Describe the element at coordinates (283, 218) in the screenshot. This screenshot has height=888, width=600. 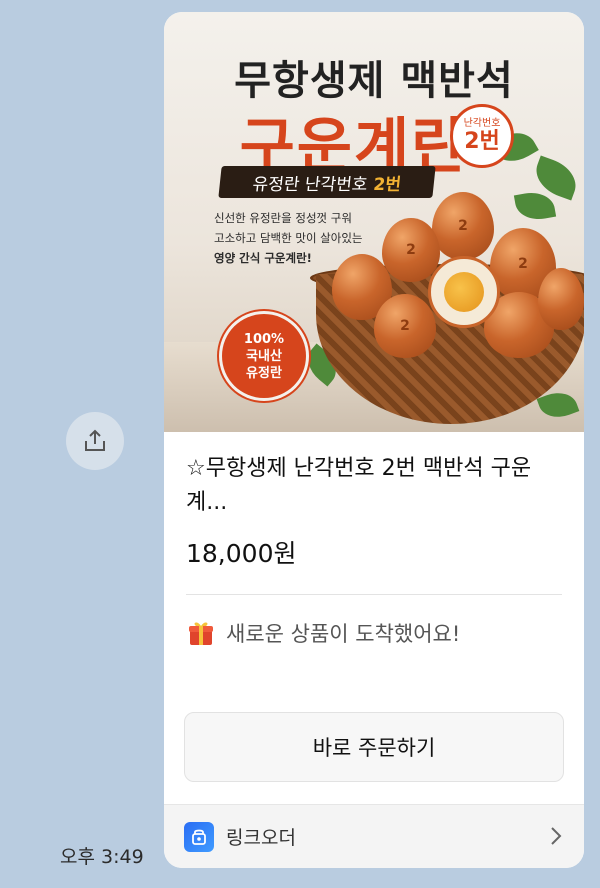
I see `description-line: 신선한 유정란을 정성껏 구워` at that location.